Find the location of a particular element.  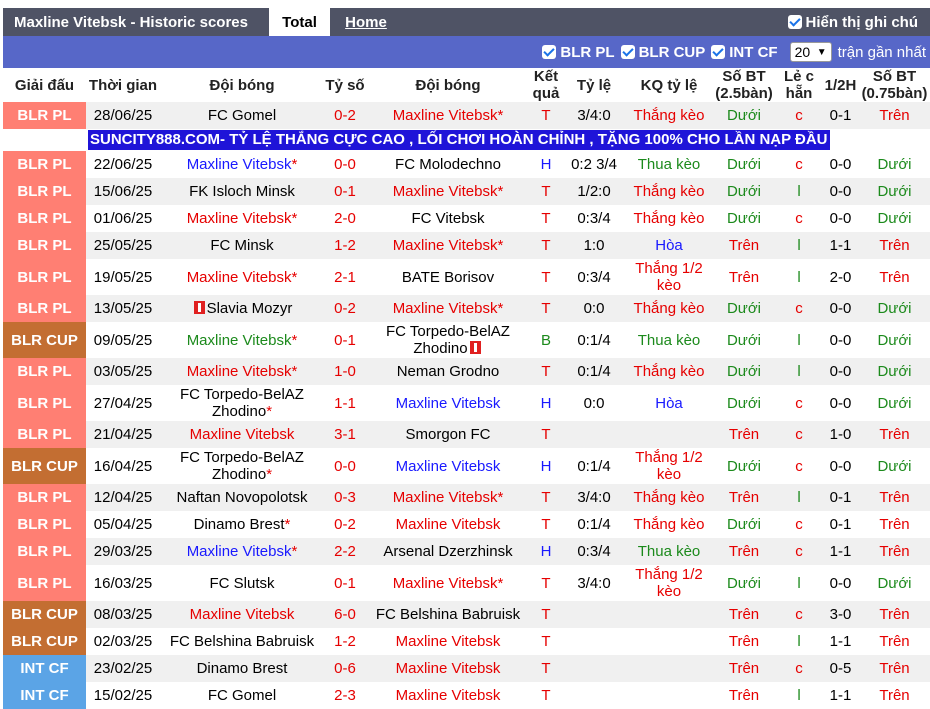

match-result: T is located at coordinates (546, 371).